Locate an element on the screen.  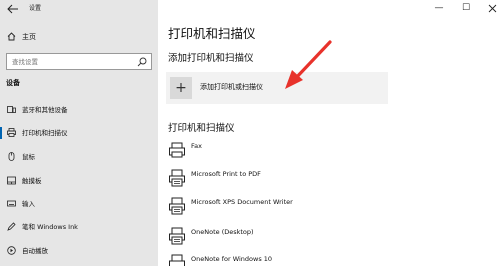
app-title: 设置 is located at coordinates (35, 8).